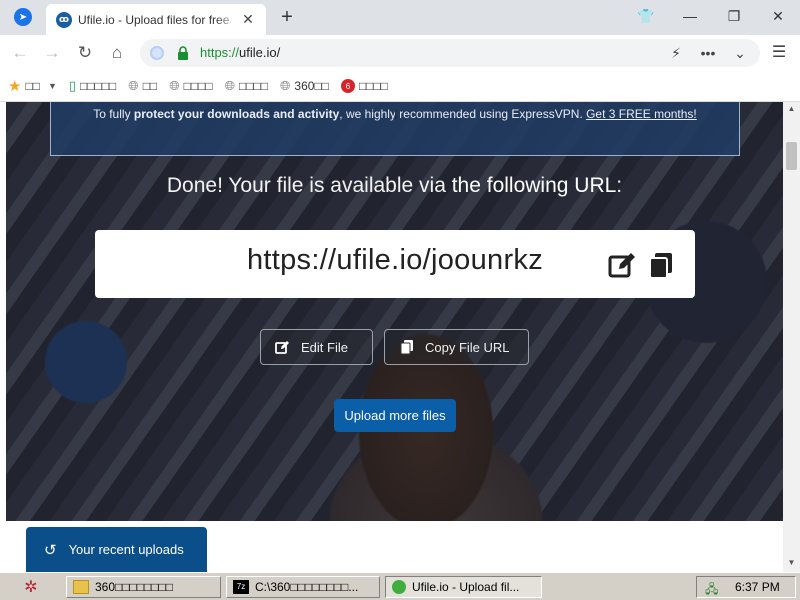 Image resolution: width=800 pixels, height=600 pixels. I want to click on upload-more-files-button: Upload more files, so click(395, 415).